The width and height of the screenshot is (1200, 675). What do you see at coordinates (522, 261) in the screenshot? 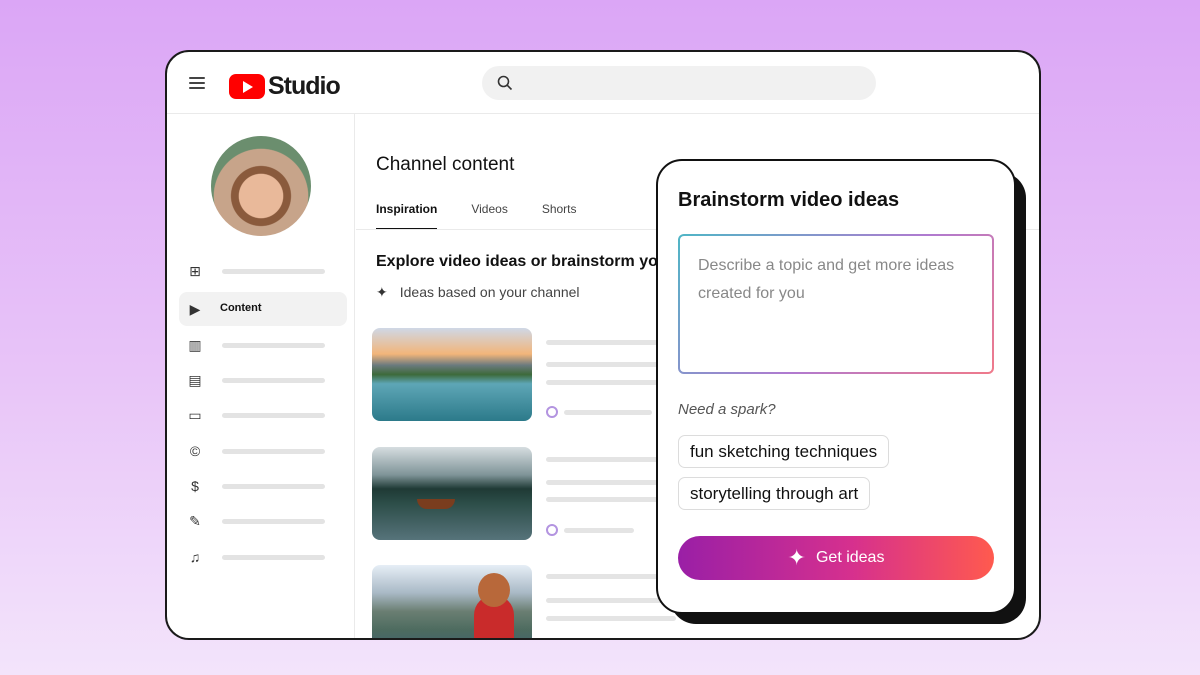
I see `explore-heading: Explore video ideas or brainstorm you` at bounding box center [522, 261].